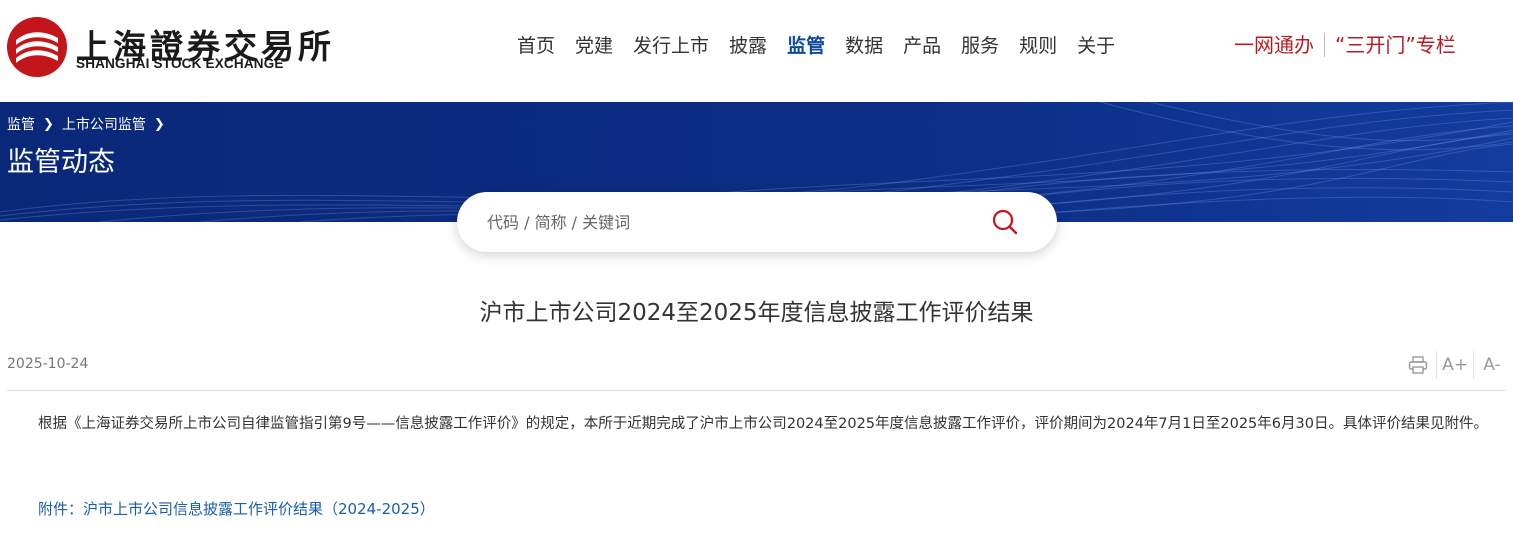  I want to click on three-open-doors-link: “三开门”专栏, so click(1395, 45).